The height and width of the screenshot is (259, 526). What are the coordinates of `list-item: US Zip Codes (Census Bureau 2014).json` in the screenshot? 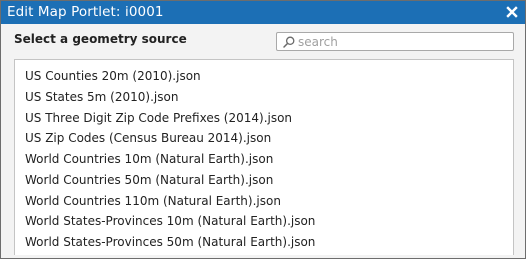 It's located at (148, 138).